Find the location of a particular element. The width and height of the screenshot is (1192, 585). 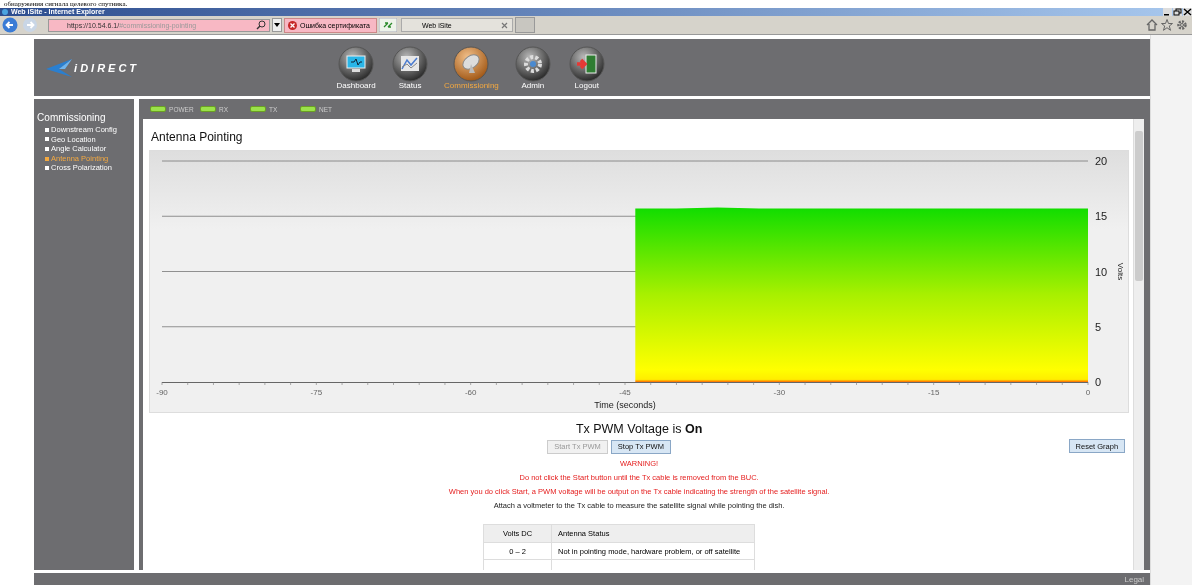

dropdown-button is located at coordinates (277, 25).